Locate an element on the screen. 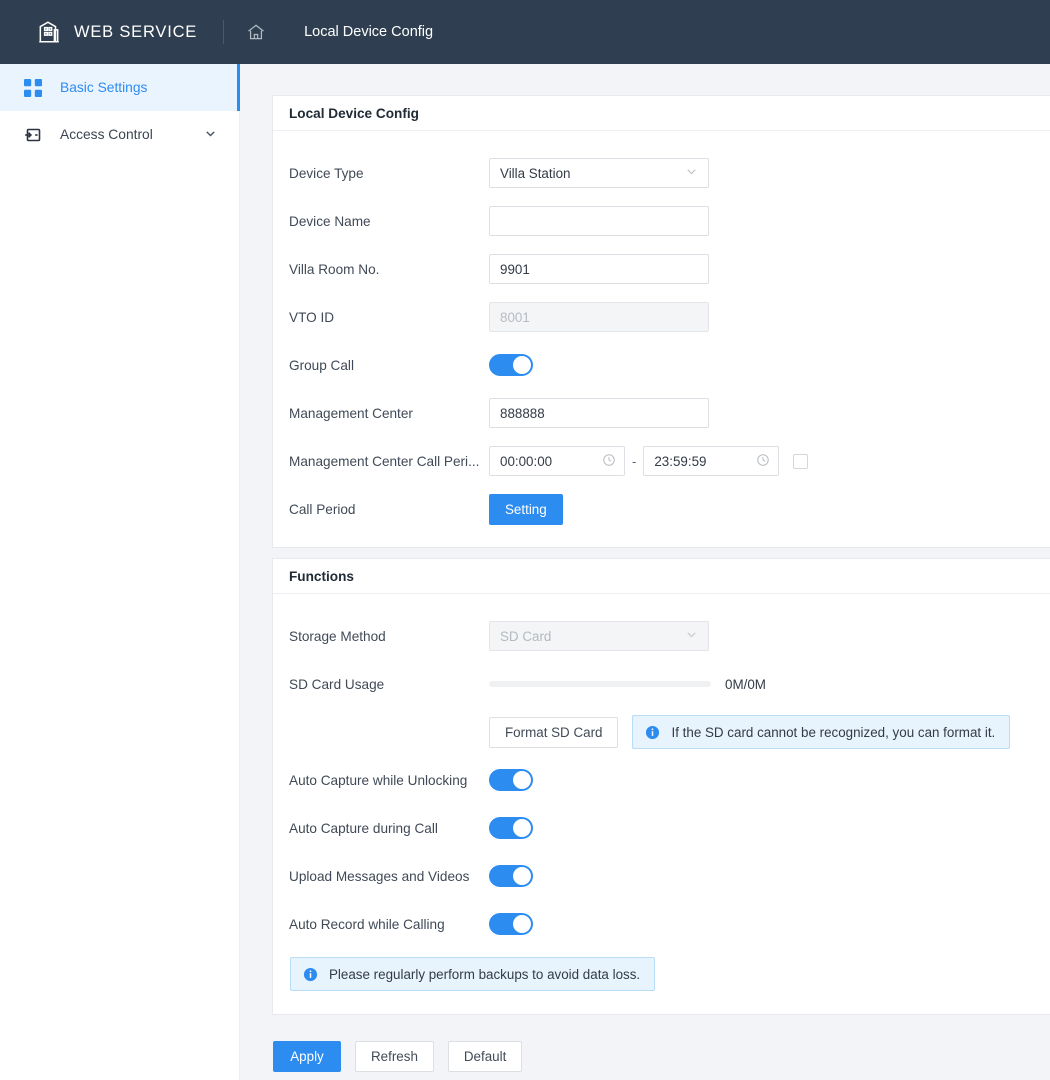 The image size is (1050, 1080). label-upload-messages: Upload Messages and Videos is located at coordinates (379, 876).